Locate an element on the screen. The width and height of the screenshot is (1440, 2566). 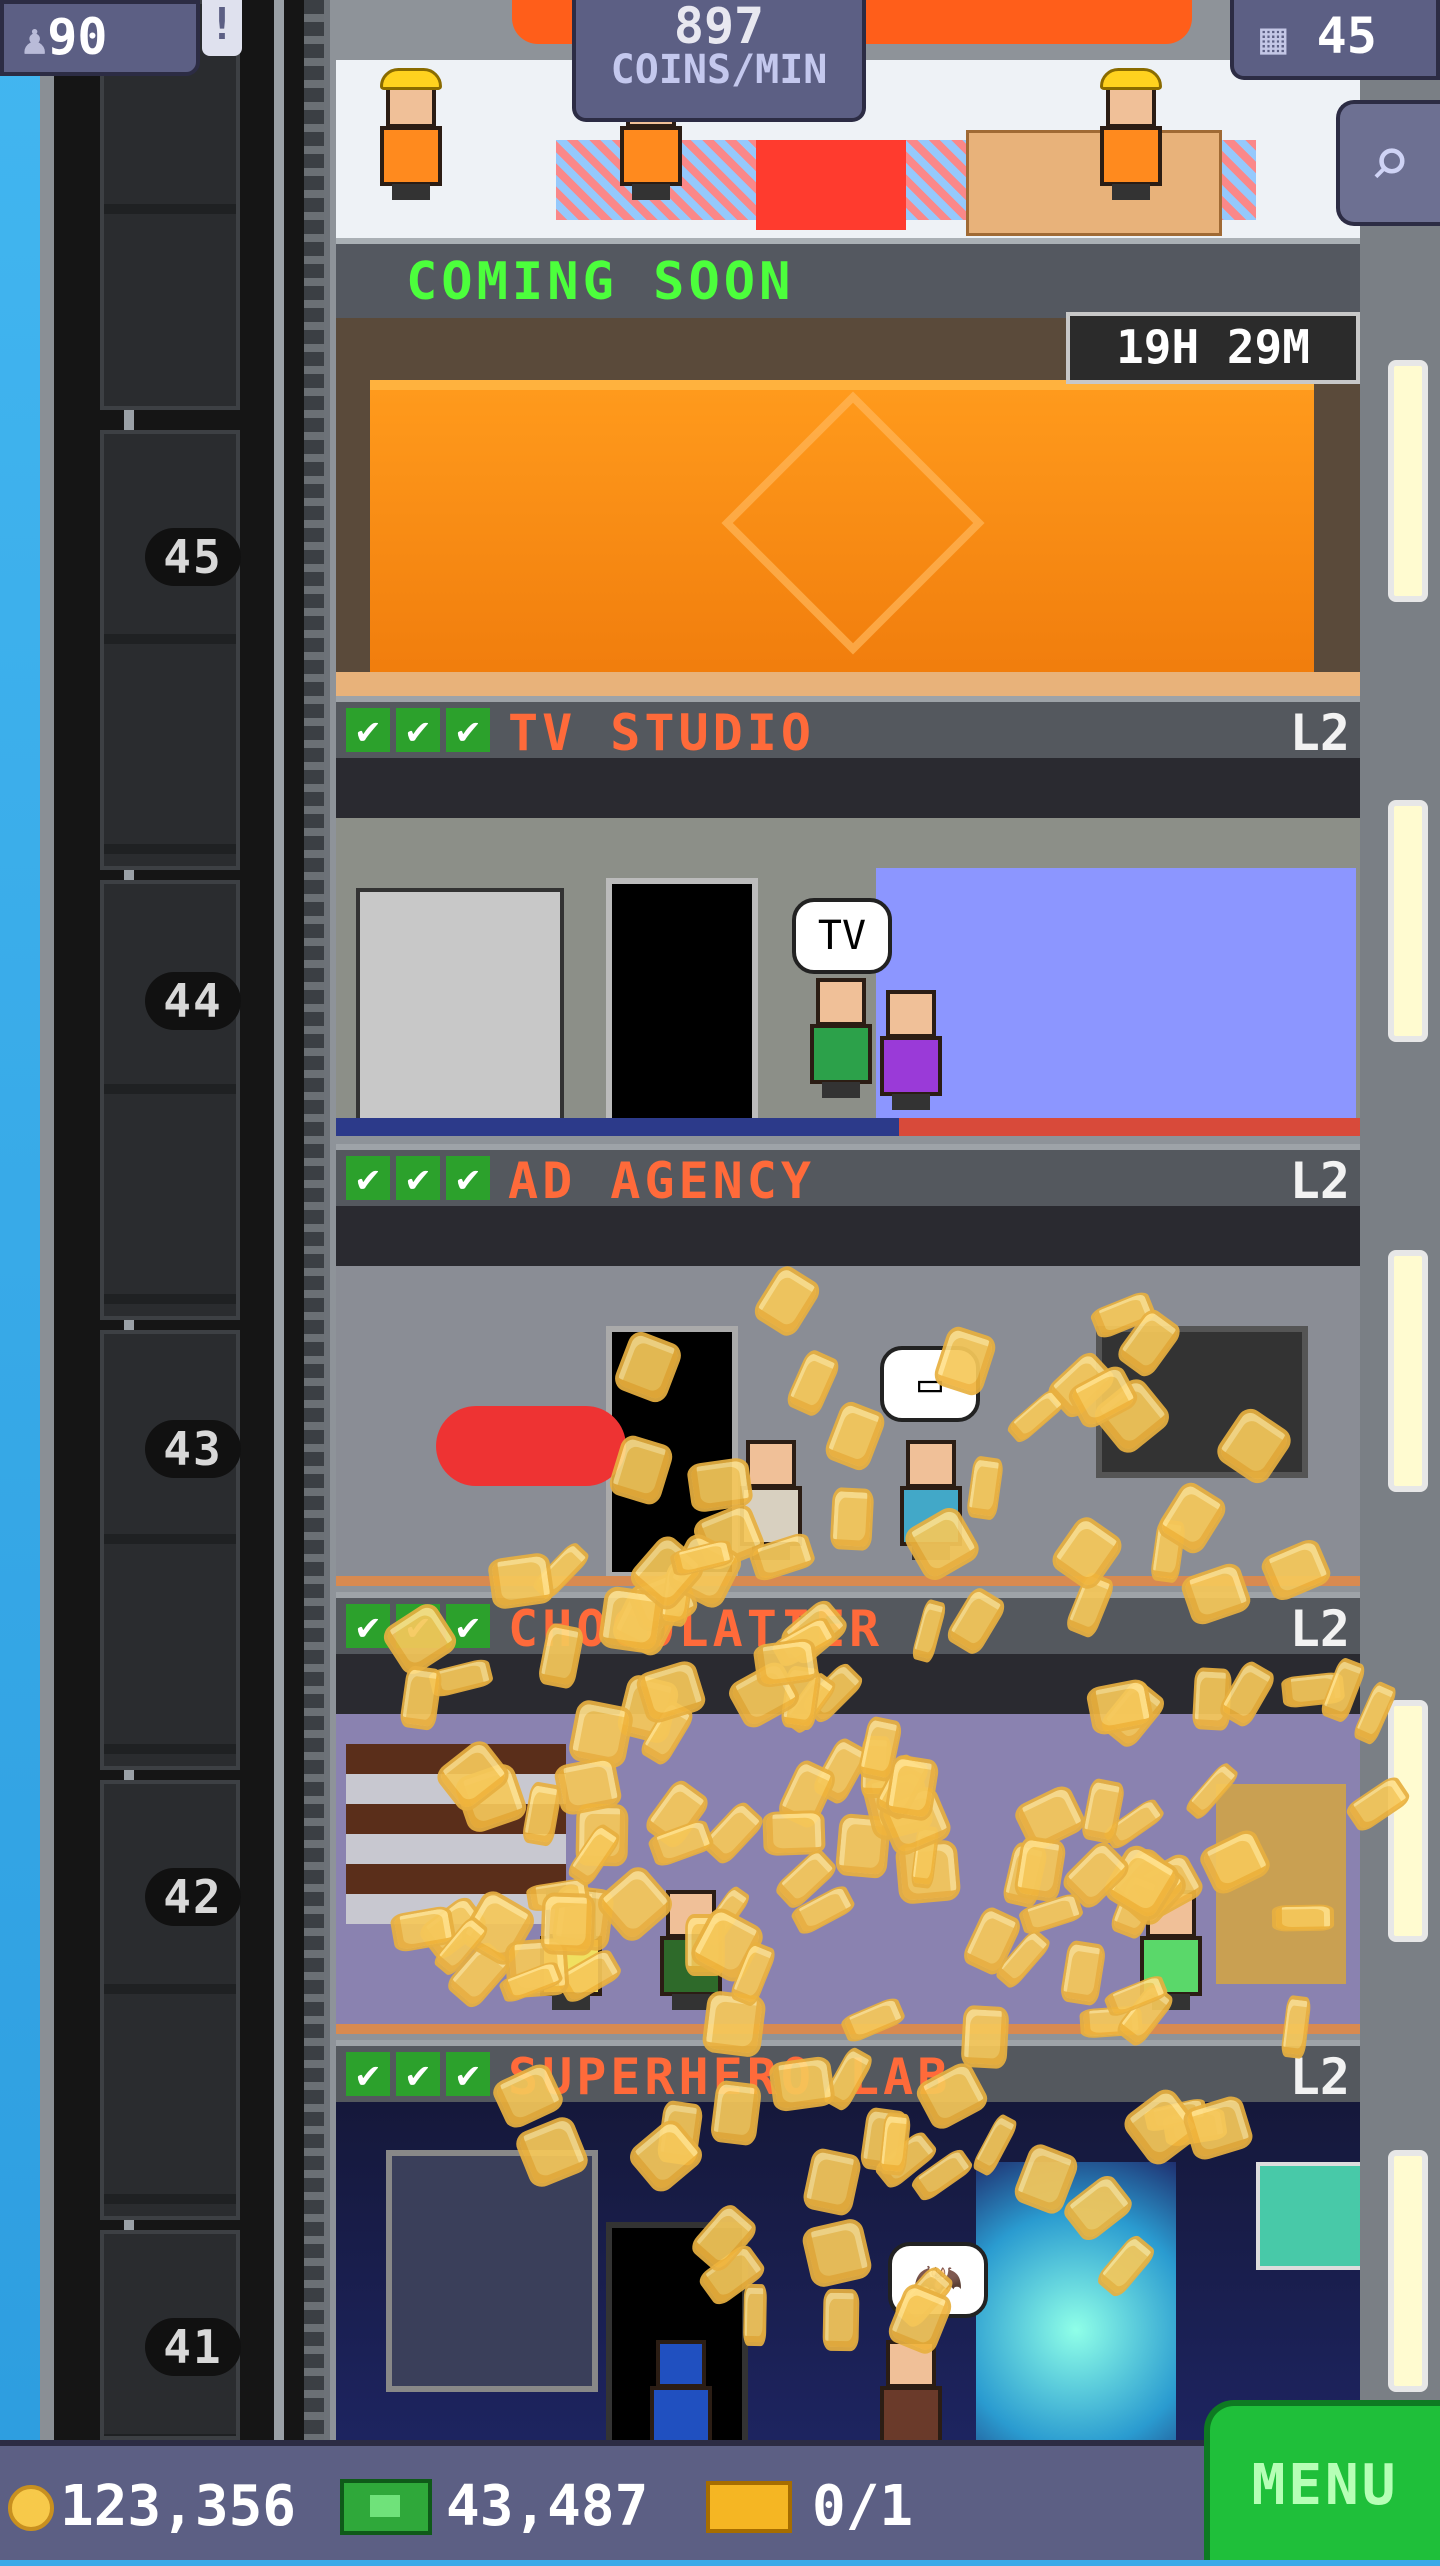
building-icon: ▦ is located at coordinates (1273, 38).